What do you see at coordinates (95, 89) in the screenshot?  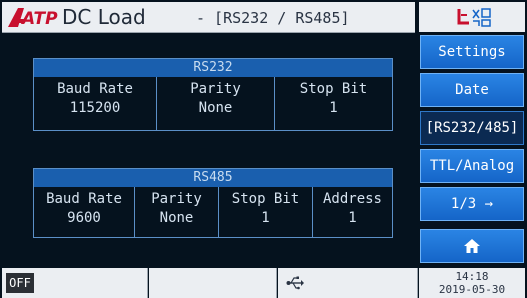 I see `rs232-baud-rate-label: Baud Rate` at bounding box center [95, 89].